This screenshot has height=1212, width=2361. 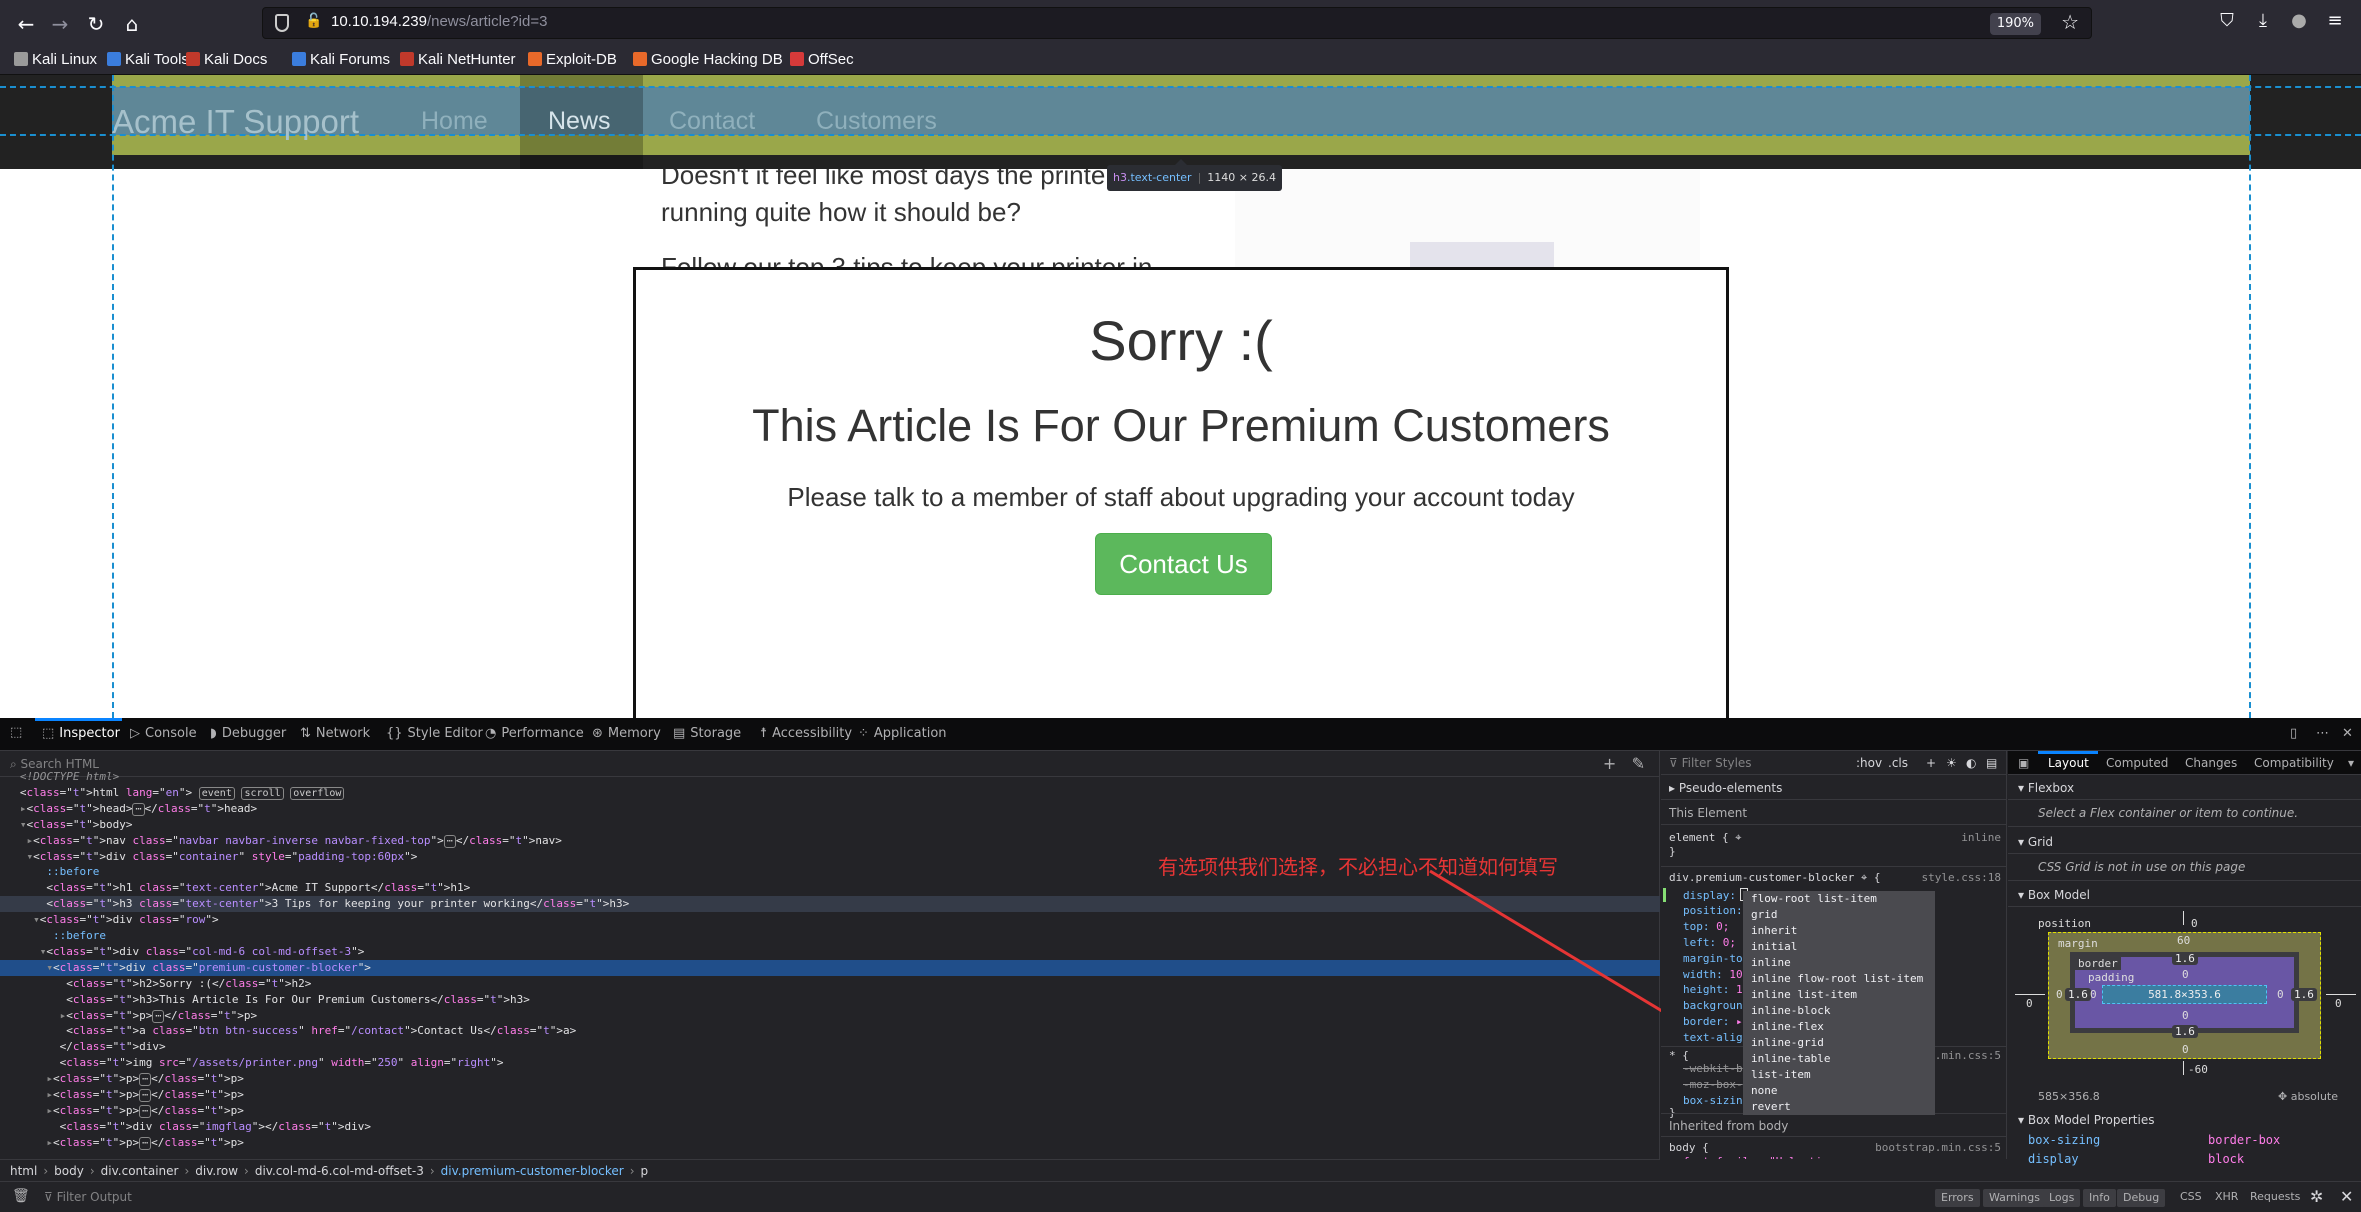 What do you see at coordinates (902, 733) in the screenshot?
I see `tab-application: ⁘ Application` at bounding box center [902, 733].